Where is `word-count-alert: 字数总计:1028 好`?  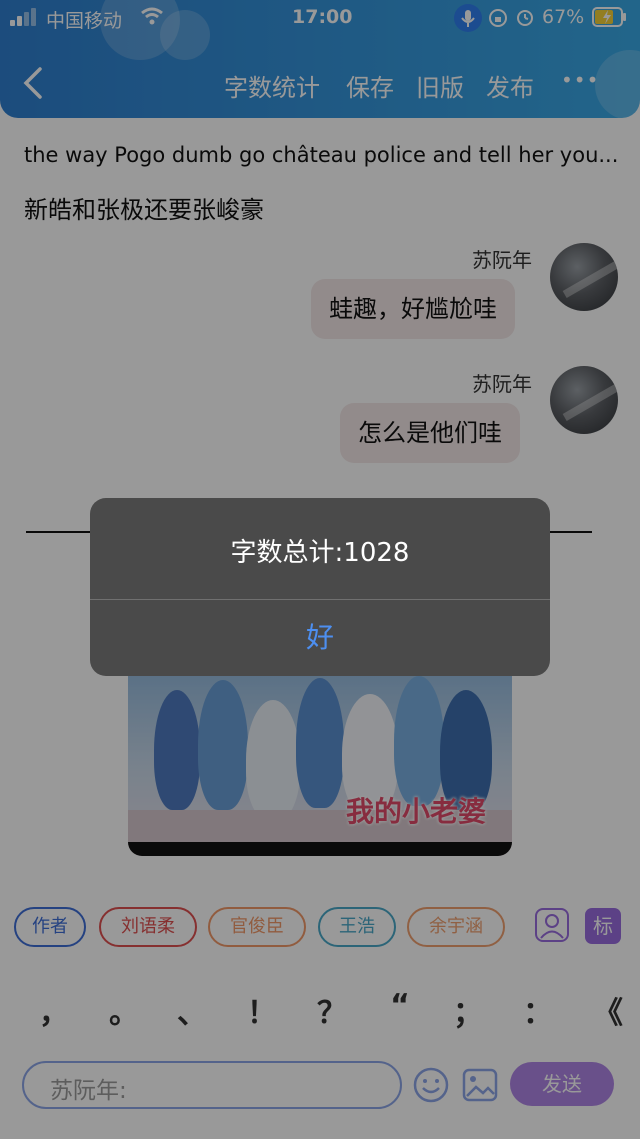 word-count-alert: 字数总计:1028 好 is located at coordinates (320, 587).